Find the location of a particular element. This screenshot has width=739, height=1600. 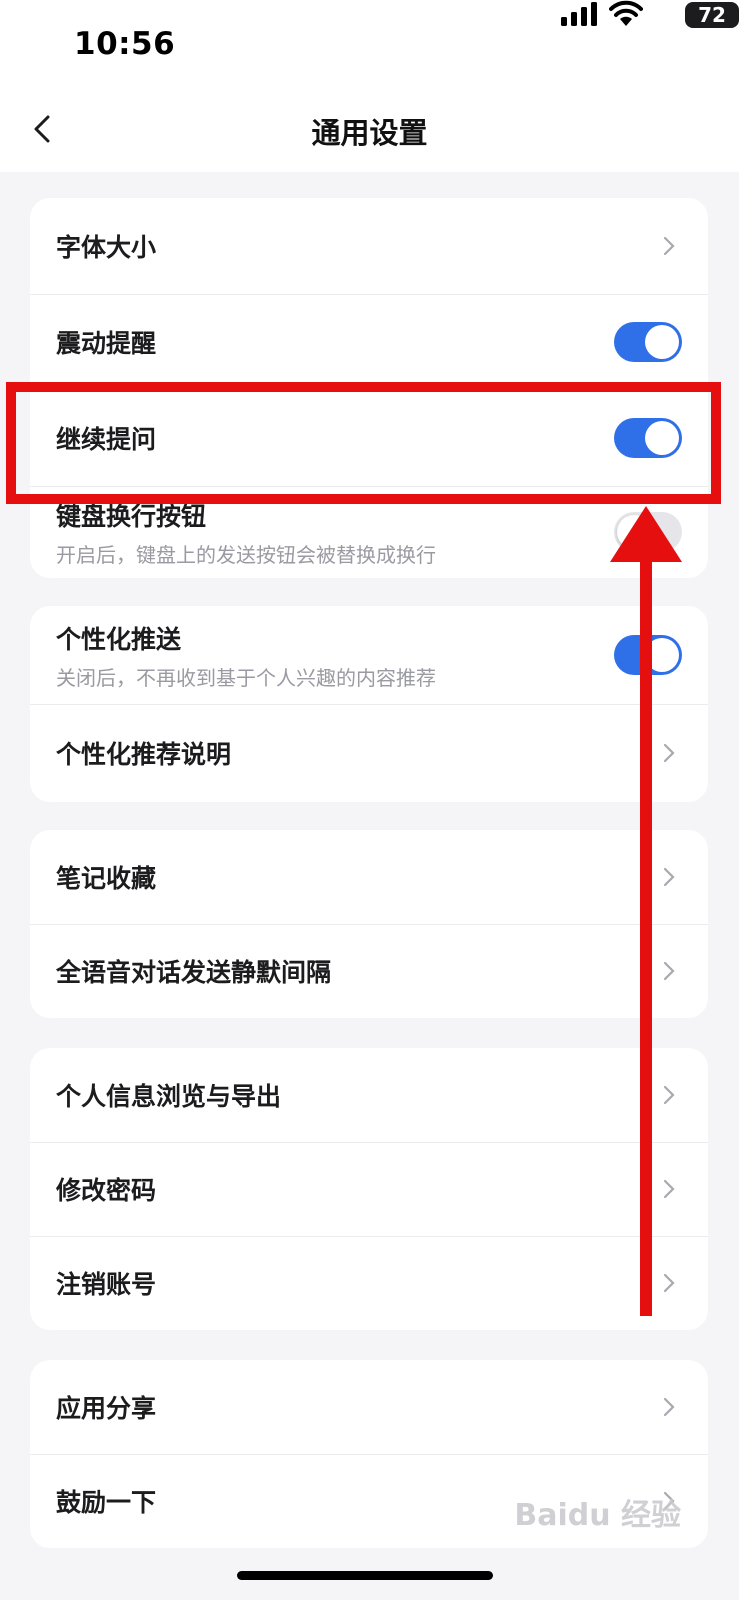

home-indicator is located at coordinates (365, 1575).